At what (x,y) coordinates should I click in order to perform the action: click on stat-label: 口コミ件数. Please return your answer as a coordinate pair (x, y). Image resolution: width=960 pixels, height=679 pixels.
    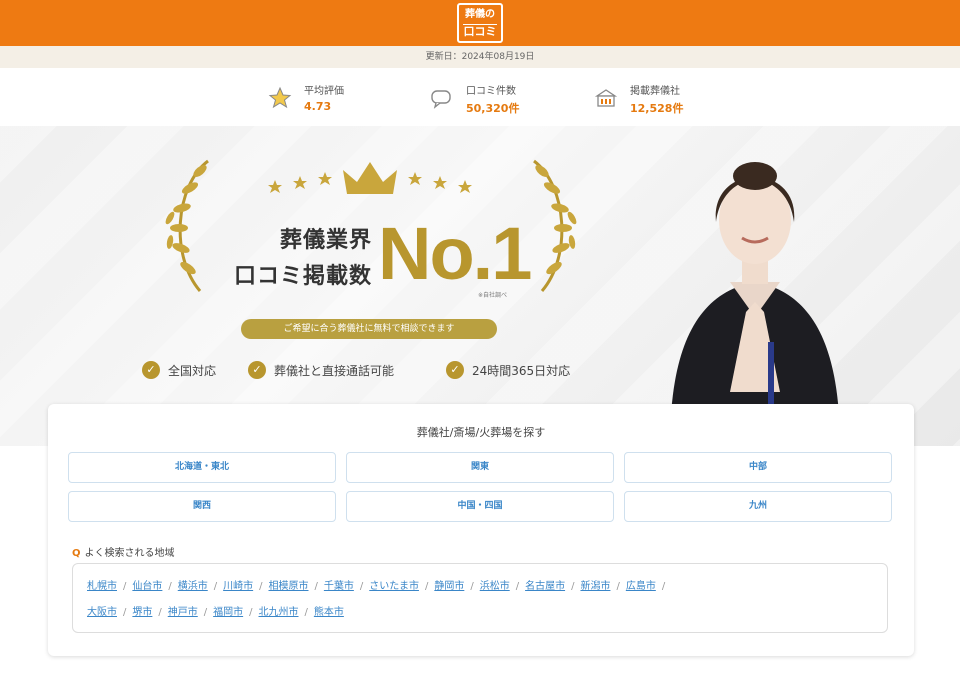
    Looking at the image, I should click on (491, 91).